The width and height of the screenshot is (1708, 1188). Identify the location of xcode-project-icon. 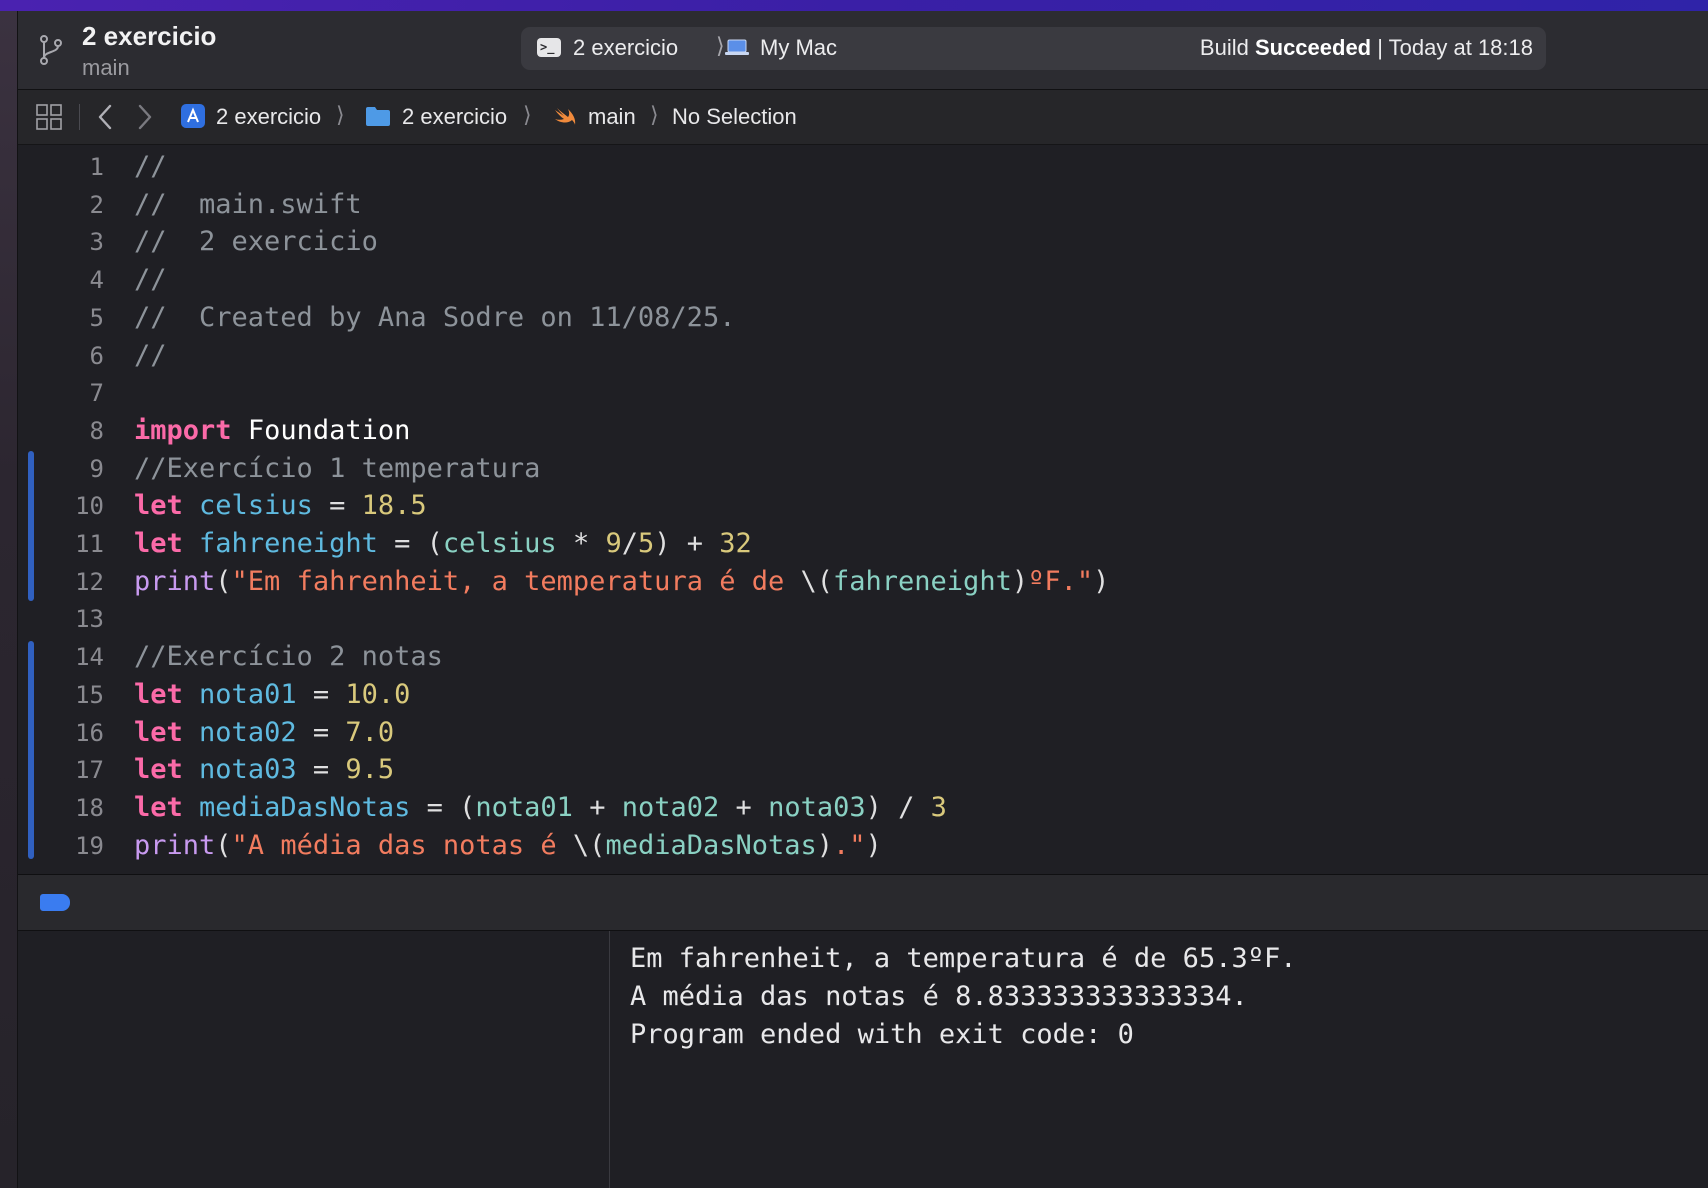
(193, 116).